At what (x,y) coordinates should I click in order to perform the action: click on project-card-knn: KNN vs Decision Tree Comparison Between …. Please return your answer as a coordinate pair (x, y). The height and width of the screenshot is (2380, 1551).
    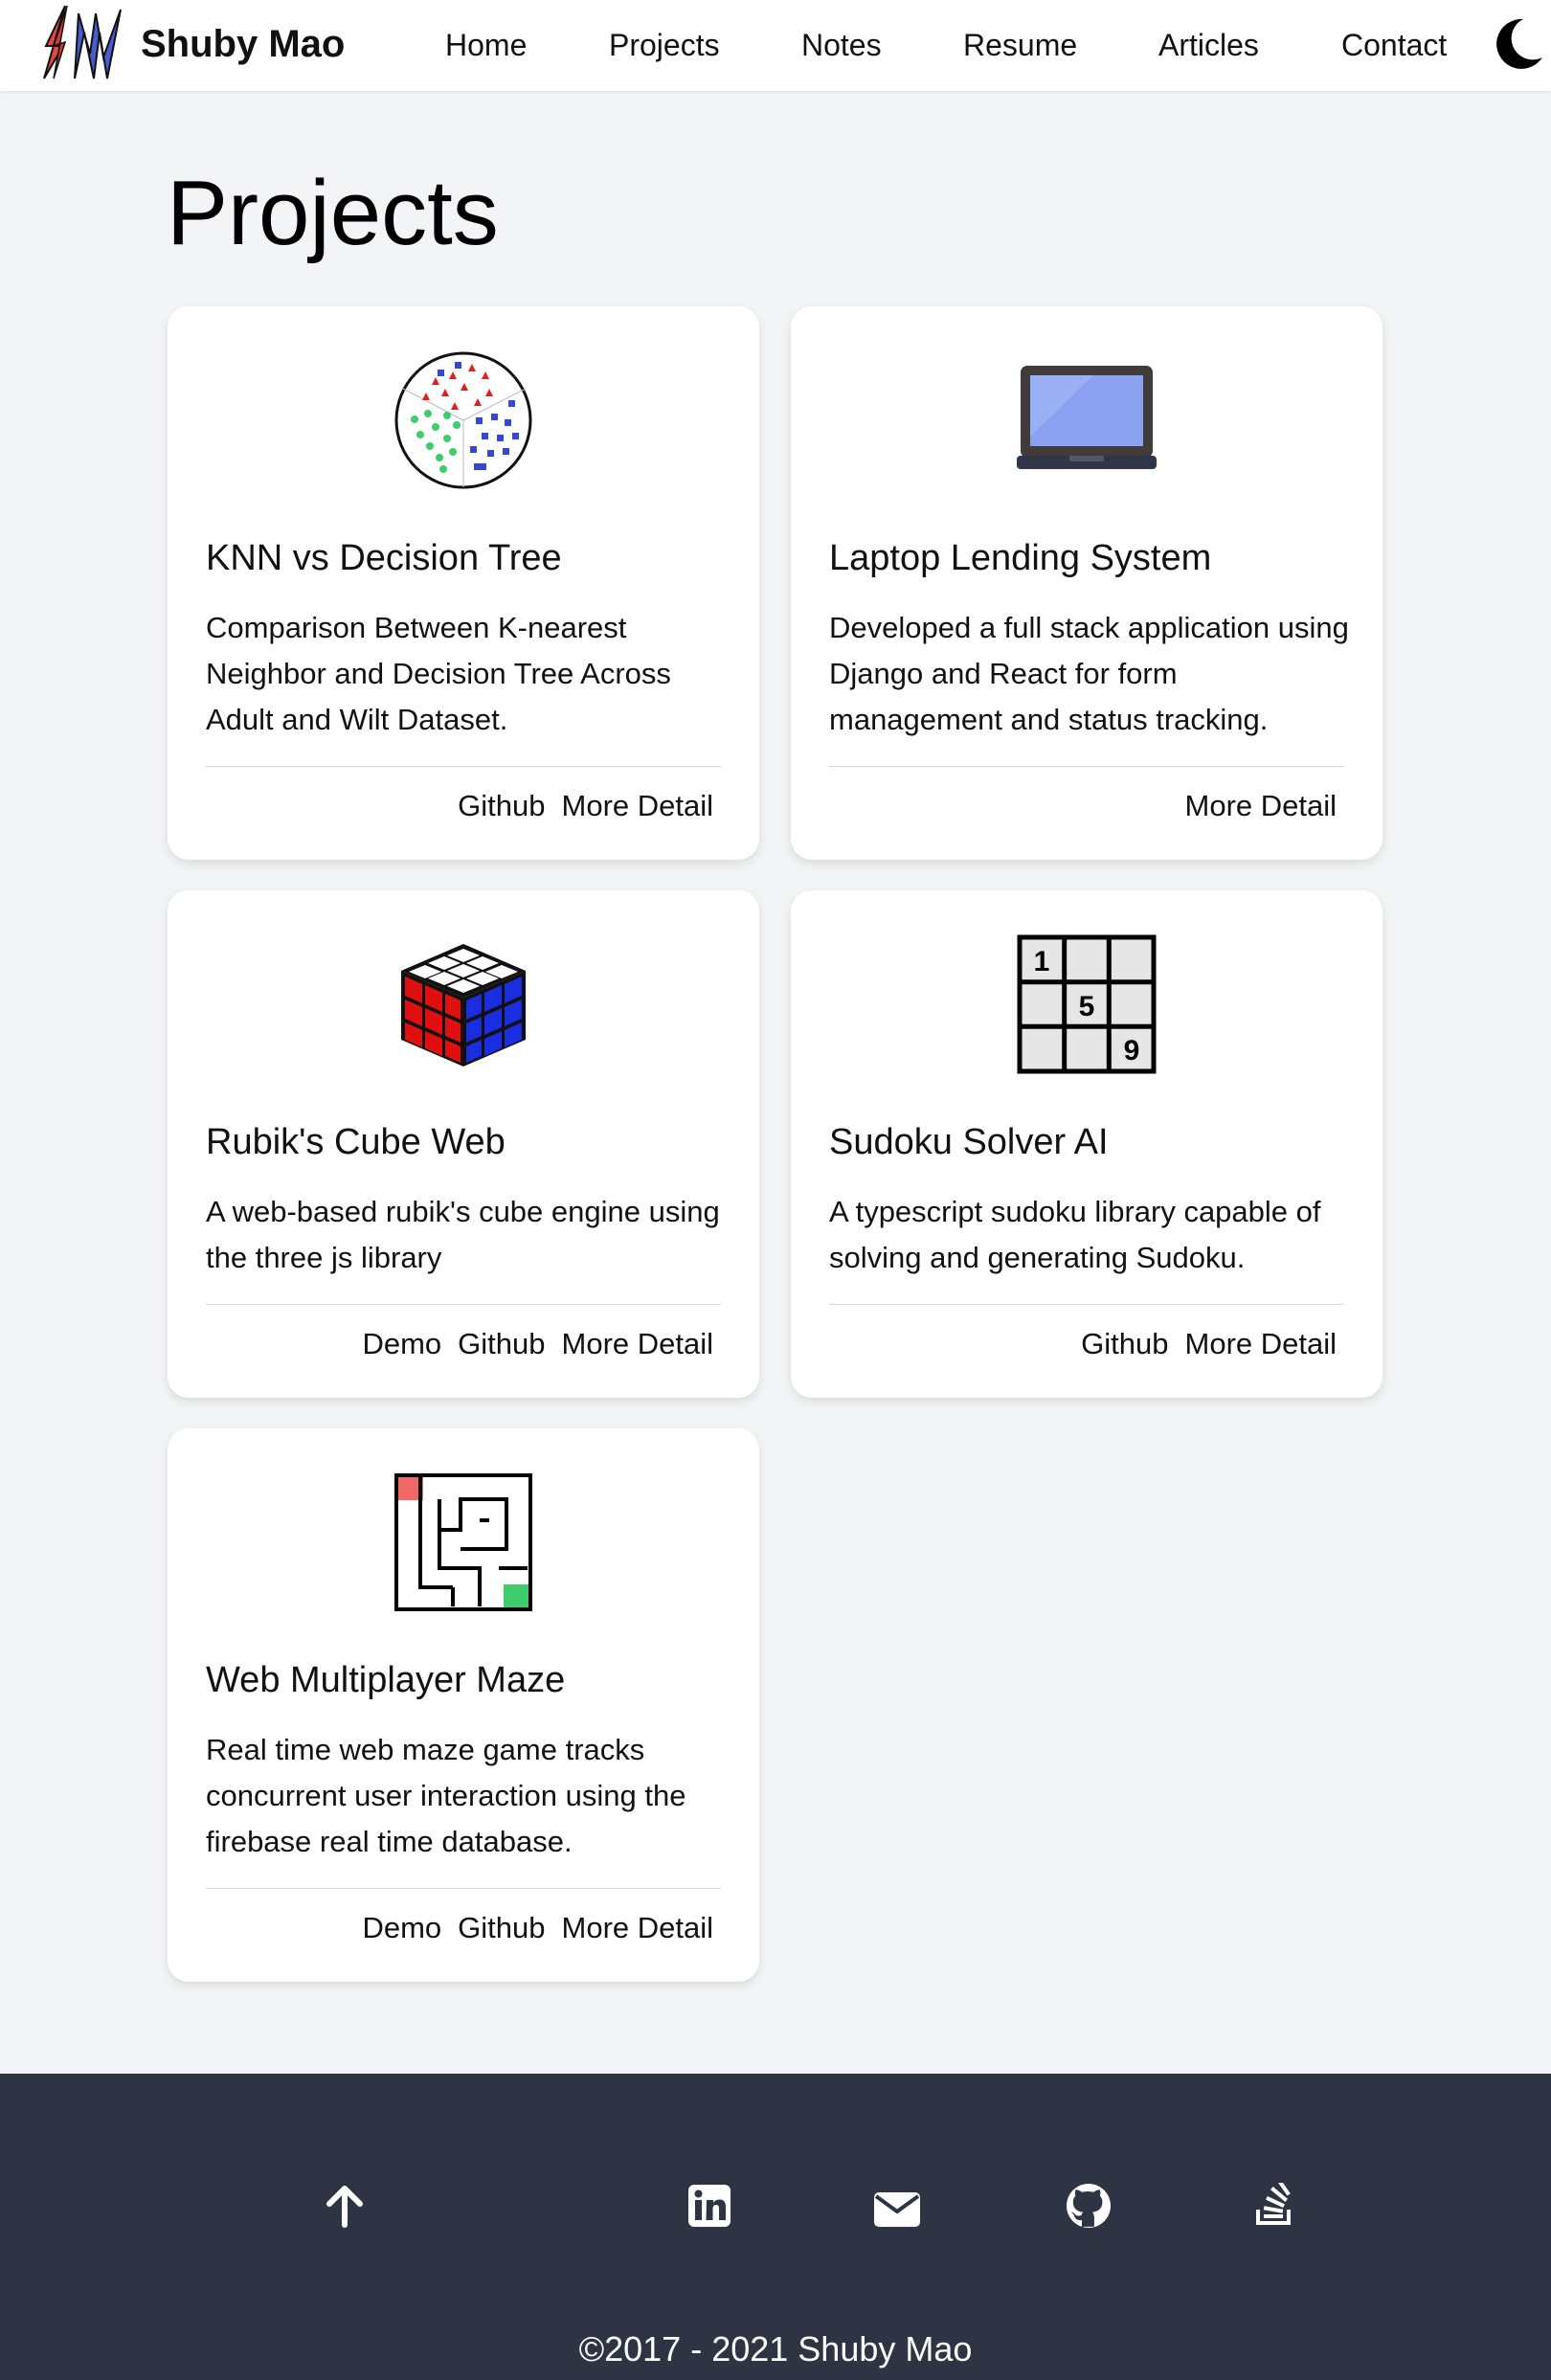
    Looking at the image, I should click on (463, 583).